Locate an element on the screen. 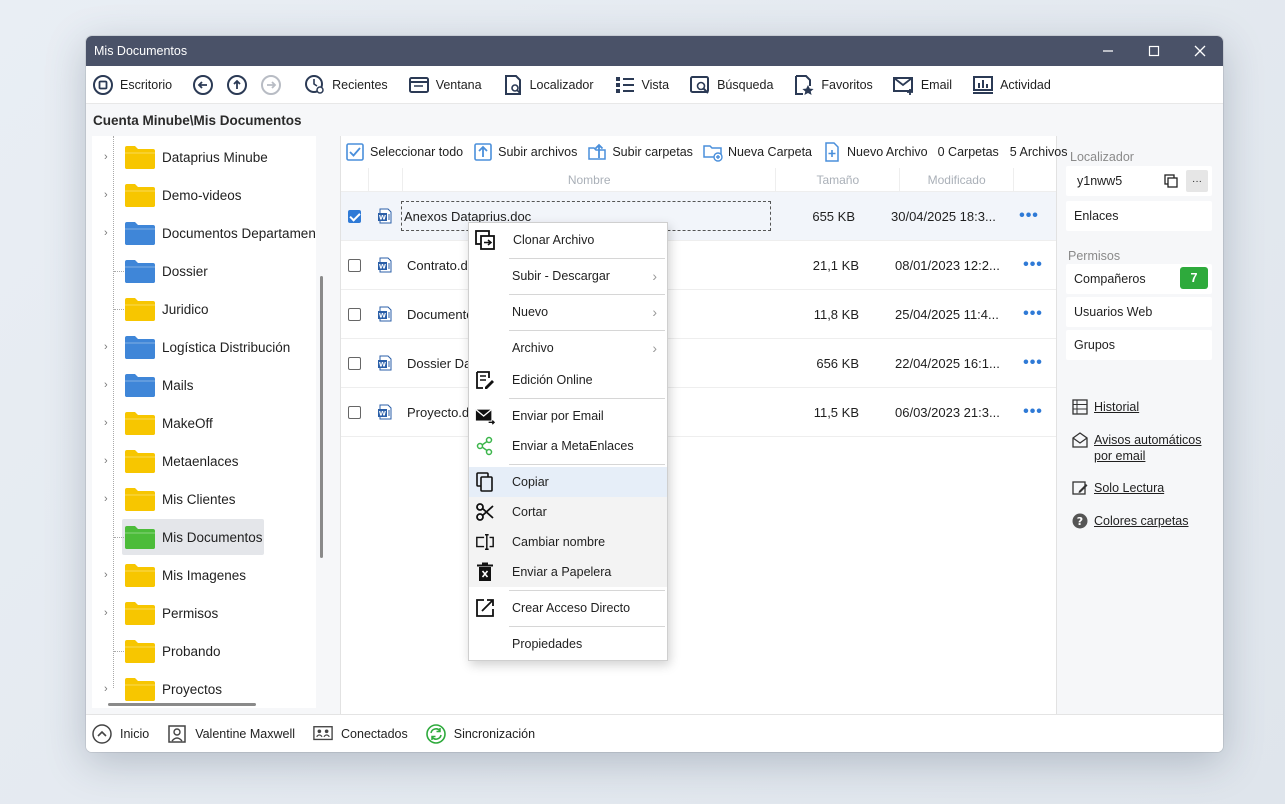 The height and width of the screenshot is (804, 1285). menu-edit-online: Edición Online is located at coordinates (568, 380).